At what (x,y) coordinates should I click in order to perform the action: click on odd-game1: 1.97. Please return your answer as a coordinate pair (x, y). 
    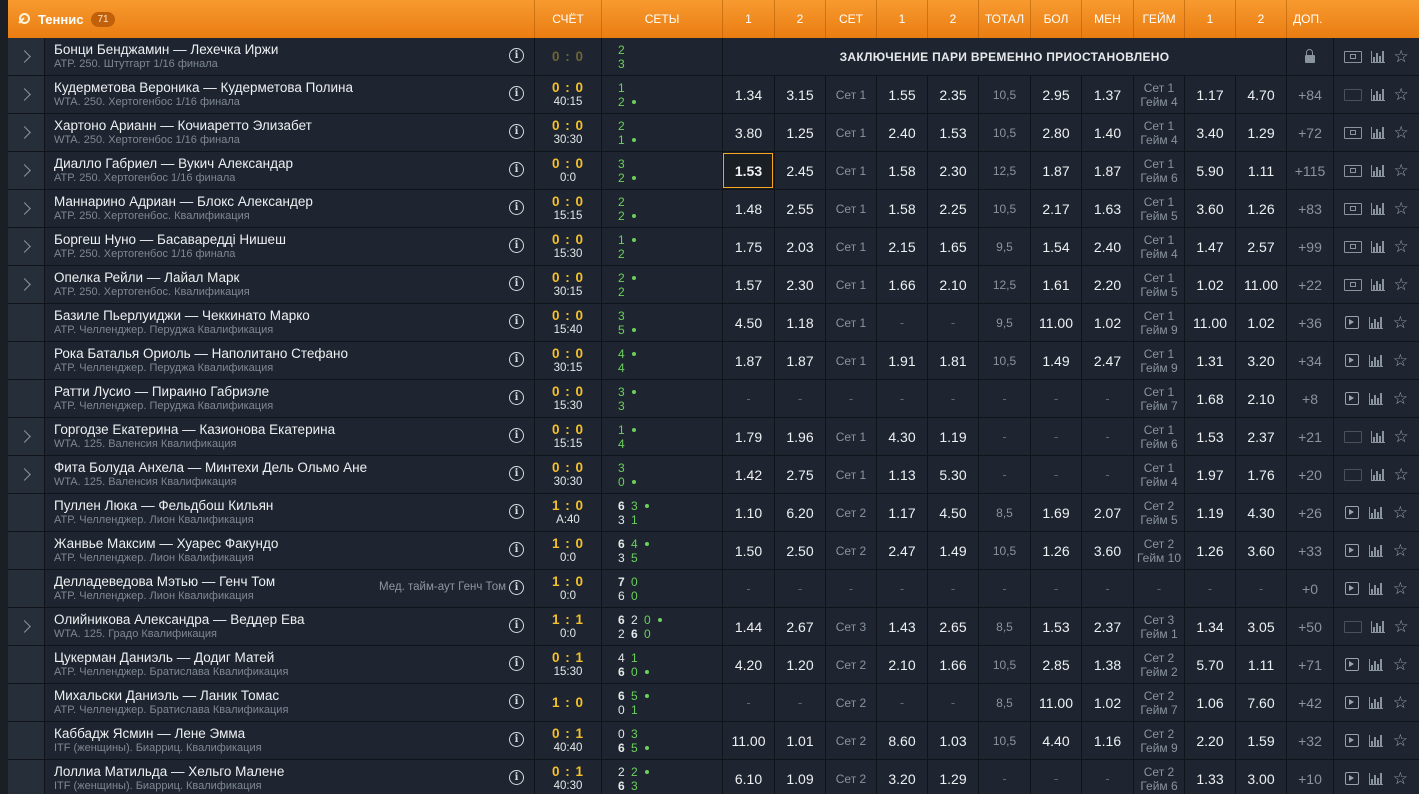
    Looking at the image, I should click on (1209, 474).